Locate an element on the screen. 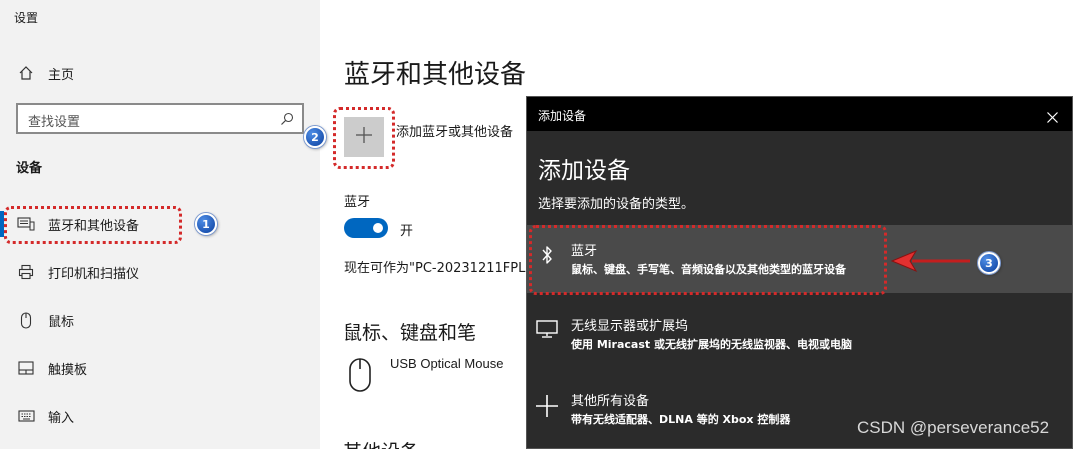 This screenshot has height=449, width=1085. discoverable-text: 现在可作为"PC-20231211FPLE is located at coordinates (435, 268).